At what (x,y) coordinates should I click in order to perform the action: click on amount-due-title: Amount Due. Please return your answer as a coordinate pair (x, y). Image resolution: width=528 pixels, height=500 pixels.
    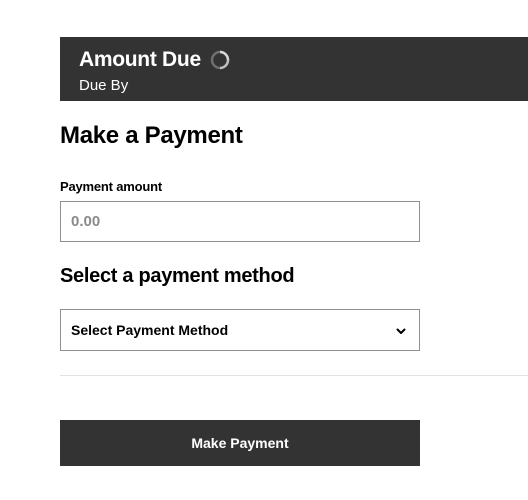
    Looking at the image, I should click on (140, 59).